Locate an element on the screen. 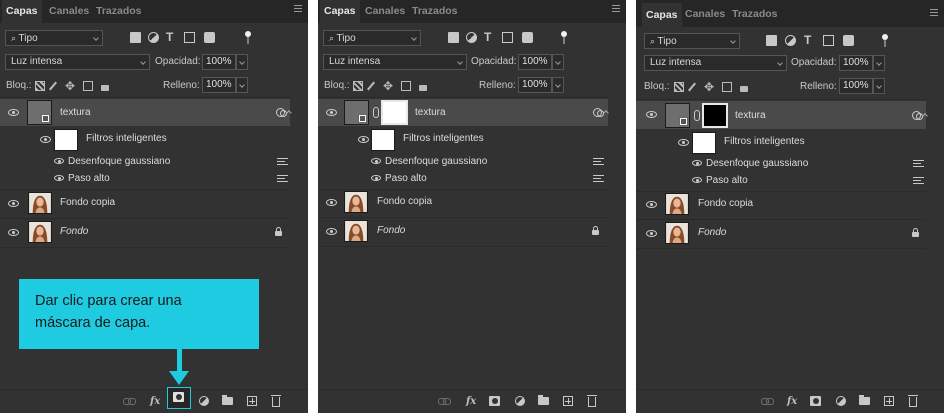 Image resolution: width=944 pixels, height=413 pixels. fx-icon: fx is located at coordinates (792, 402).